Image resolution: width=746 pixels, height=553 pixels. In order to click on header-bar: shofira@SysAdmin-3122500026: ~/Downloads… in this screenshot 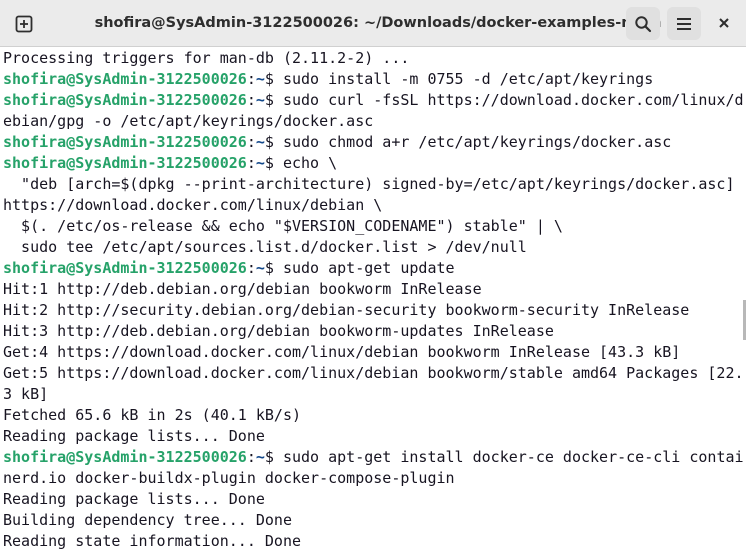, I will do `click(373, 23)`.